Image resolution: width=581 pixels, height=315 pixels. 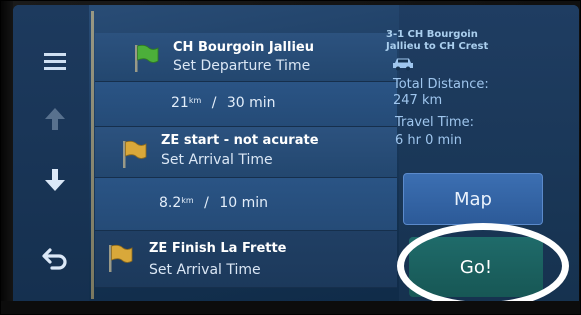 I want to click on waypoint-row-2: ZE start - not acurate Set Arrival Time, so click(x=246, y=152).